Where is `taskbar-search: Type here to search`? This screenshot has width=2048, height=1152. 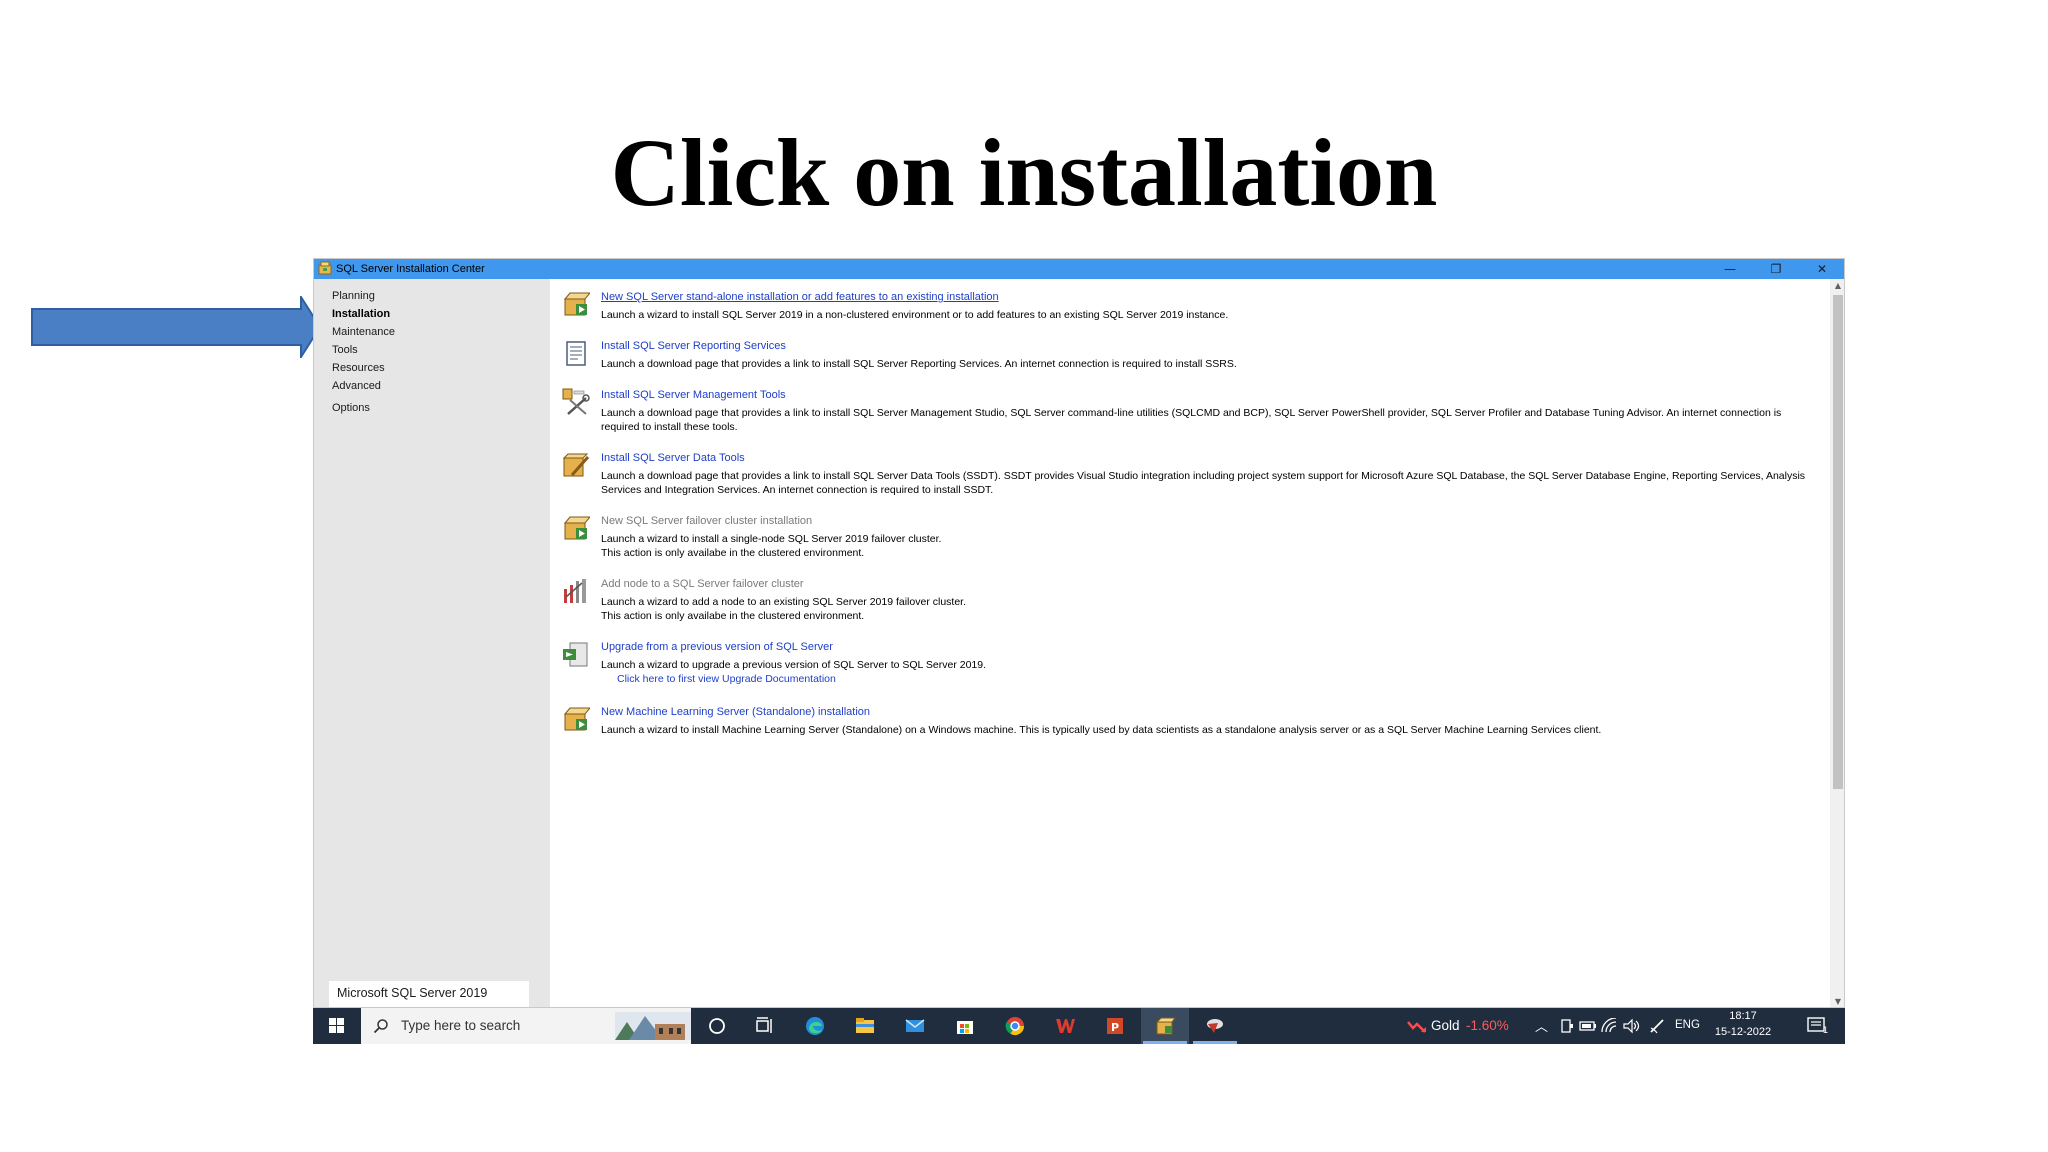 taskbar-search: Type here to search is located at coordinates (526, 1026).